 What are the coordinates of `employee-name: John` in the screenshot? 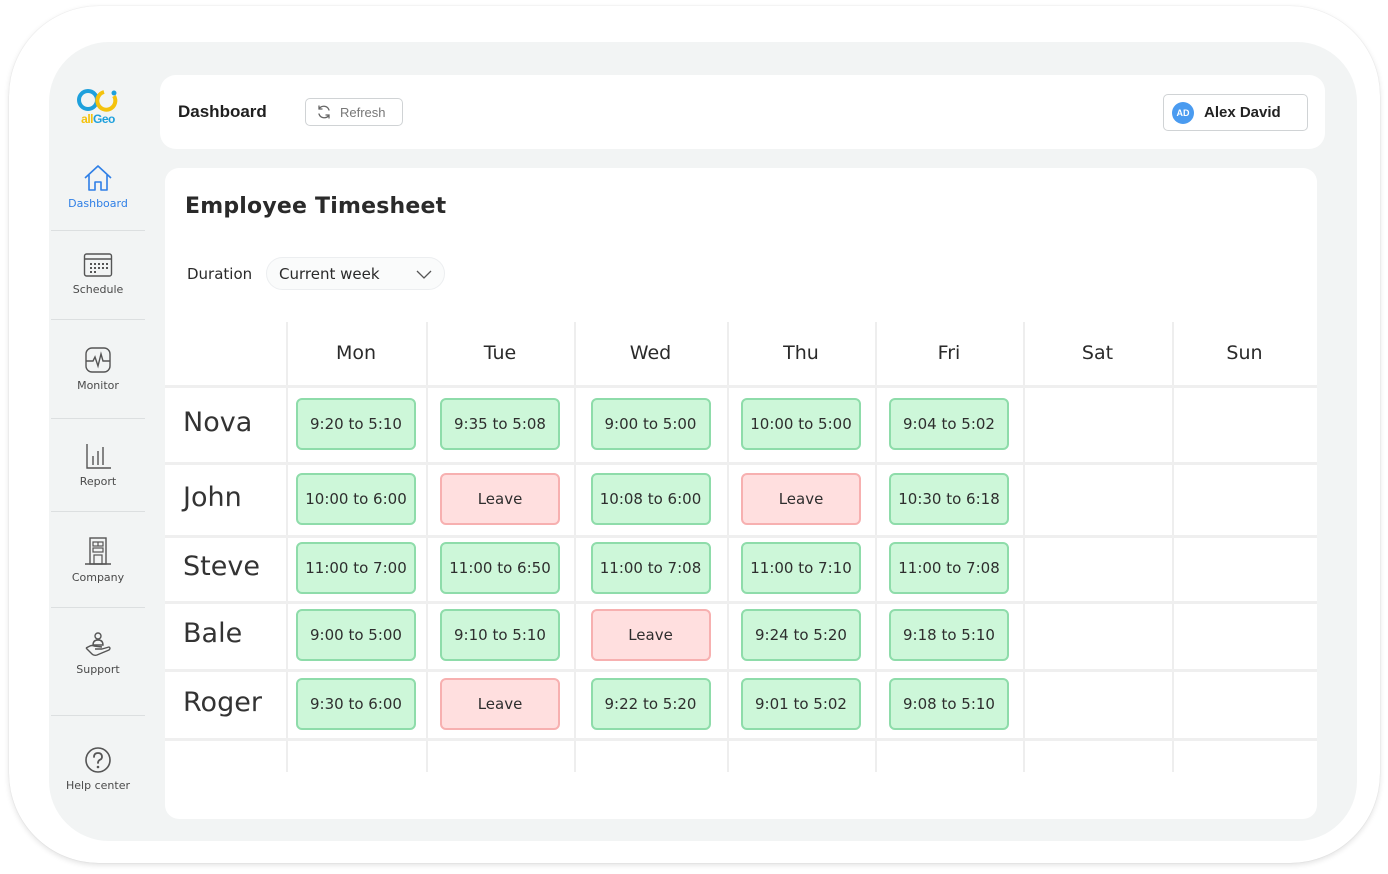 It's located at (212, 497).